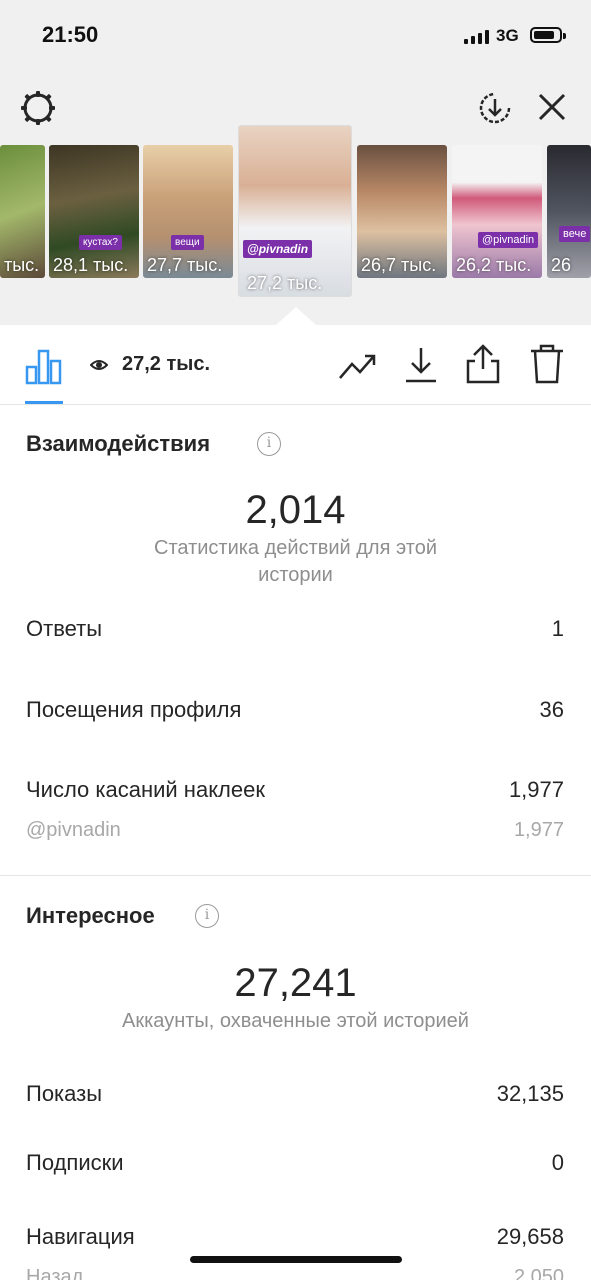 The image size is (591, 1280). What do you see at coordinates (91, 265) in the screenshot?
I see `thumbnail-views: 28,1 тыс.` at bounding box center [91, 265].